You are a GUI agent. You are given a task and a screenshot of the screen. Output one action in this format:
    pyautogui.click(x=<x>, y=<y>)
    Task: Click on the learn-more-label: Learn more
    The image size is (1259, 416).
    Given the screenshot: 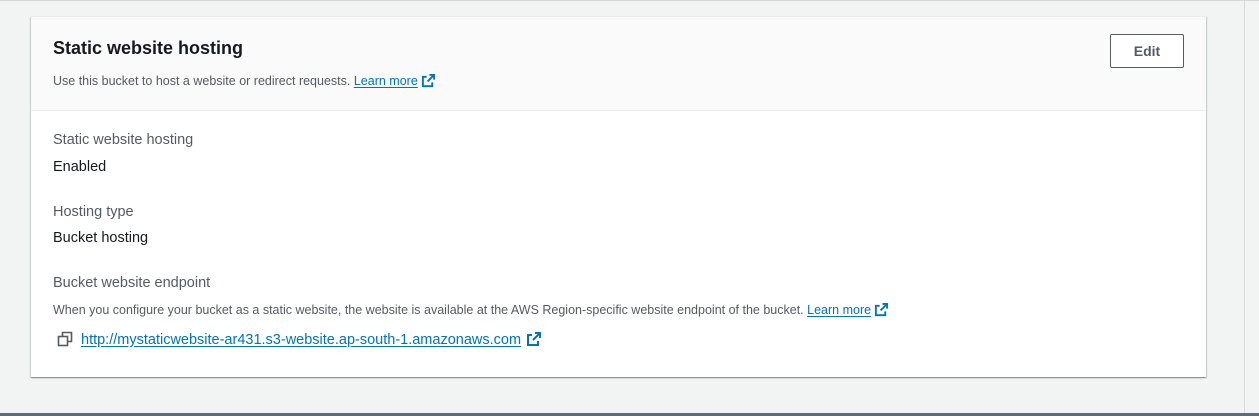 What is the action you would take?
    pyautogui.click(x=385, y=81)
    